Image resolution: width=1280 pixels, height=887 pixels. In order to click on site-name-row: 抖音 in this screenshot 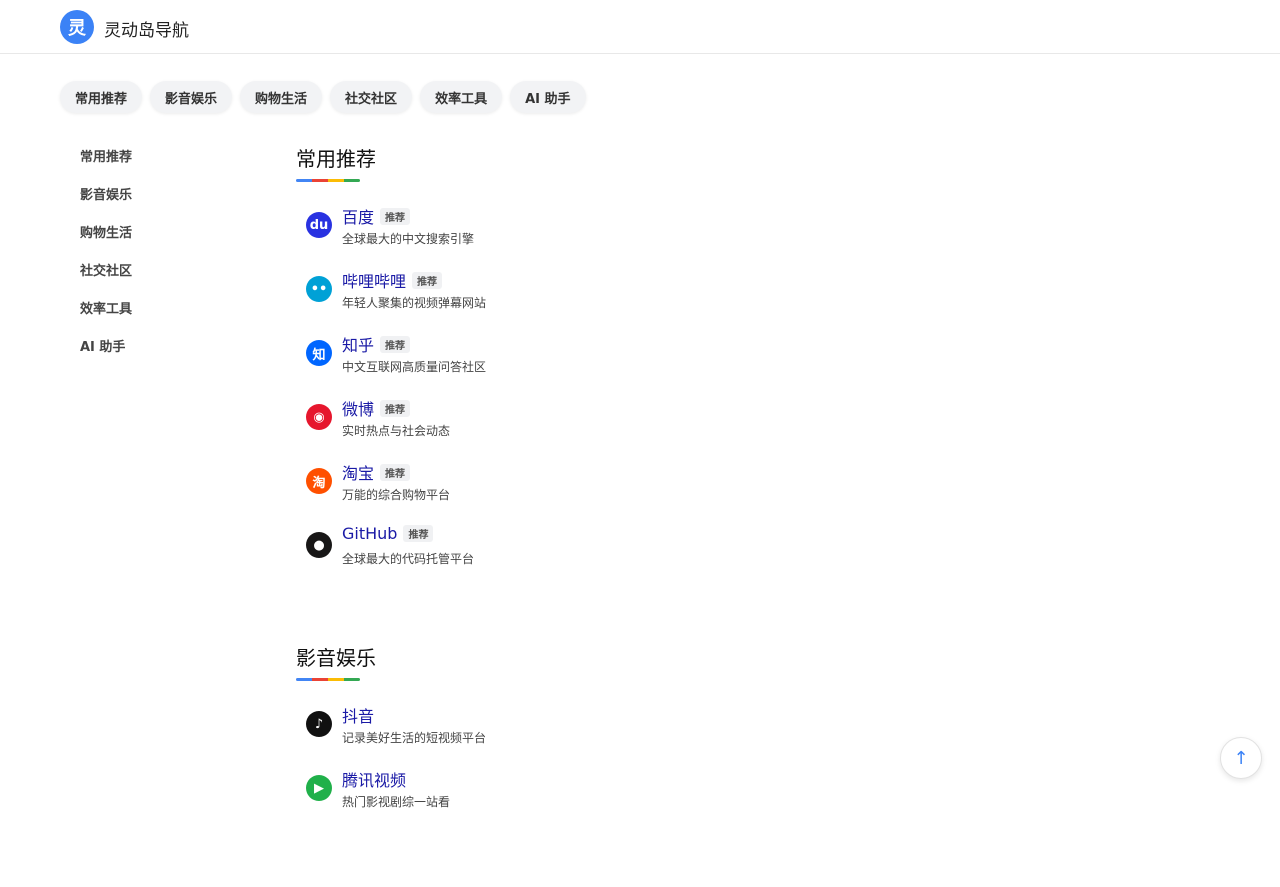, I will do `click(358, 715)`.